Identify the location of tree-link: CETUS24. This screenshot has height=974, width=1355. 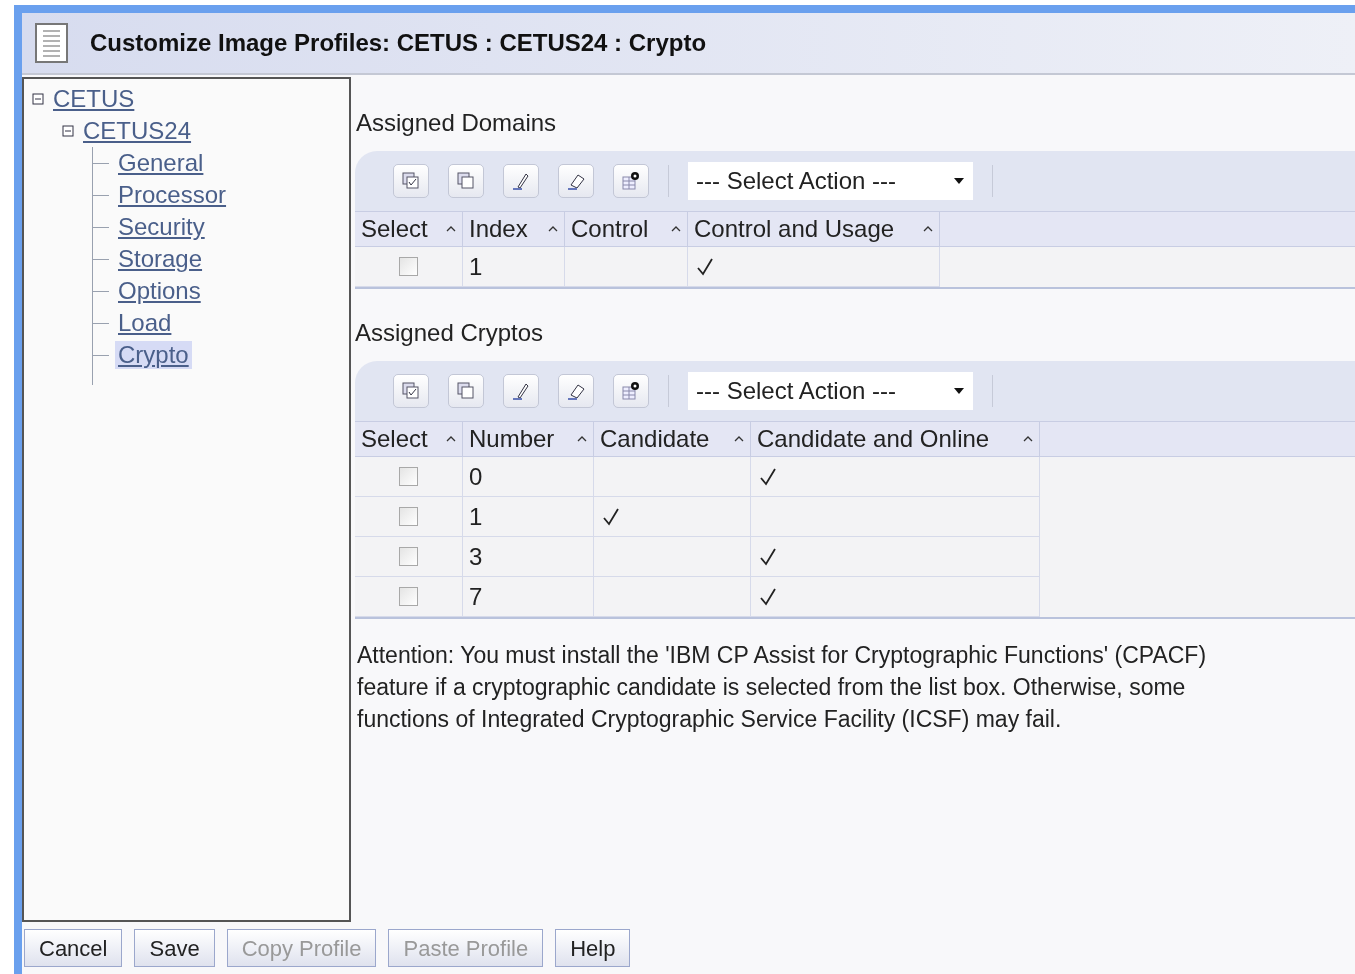
(137, 131).